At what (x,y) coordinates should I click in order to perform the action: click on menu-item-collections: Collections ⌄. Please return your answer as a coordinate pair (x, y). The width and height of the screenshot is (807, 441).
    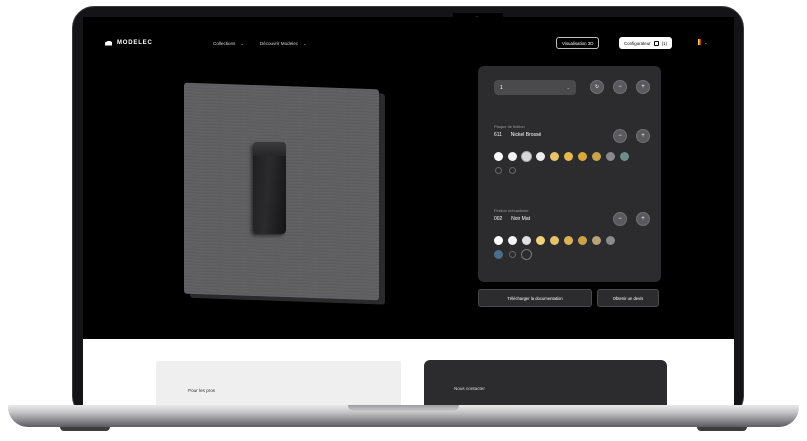
    Looking at the image, I should click on (228, 43).